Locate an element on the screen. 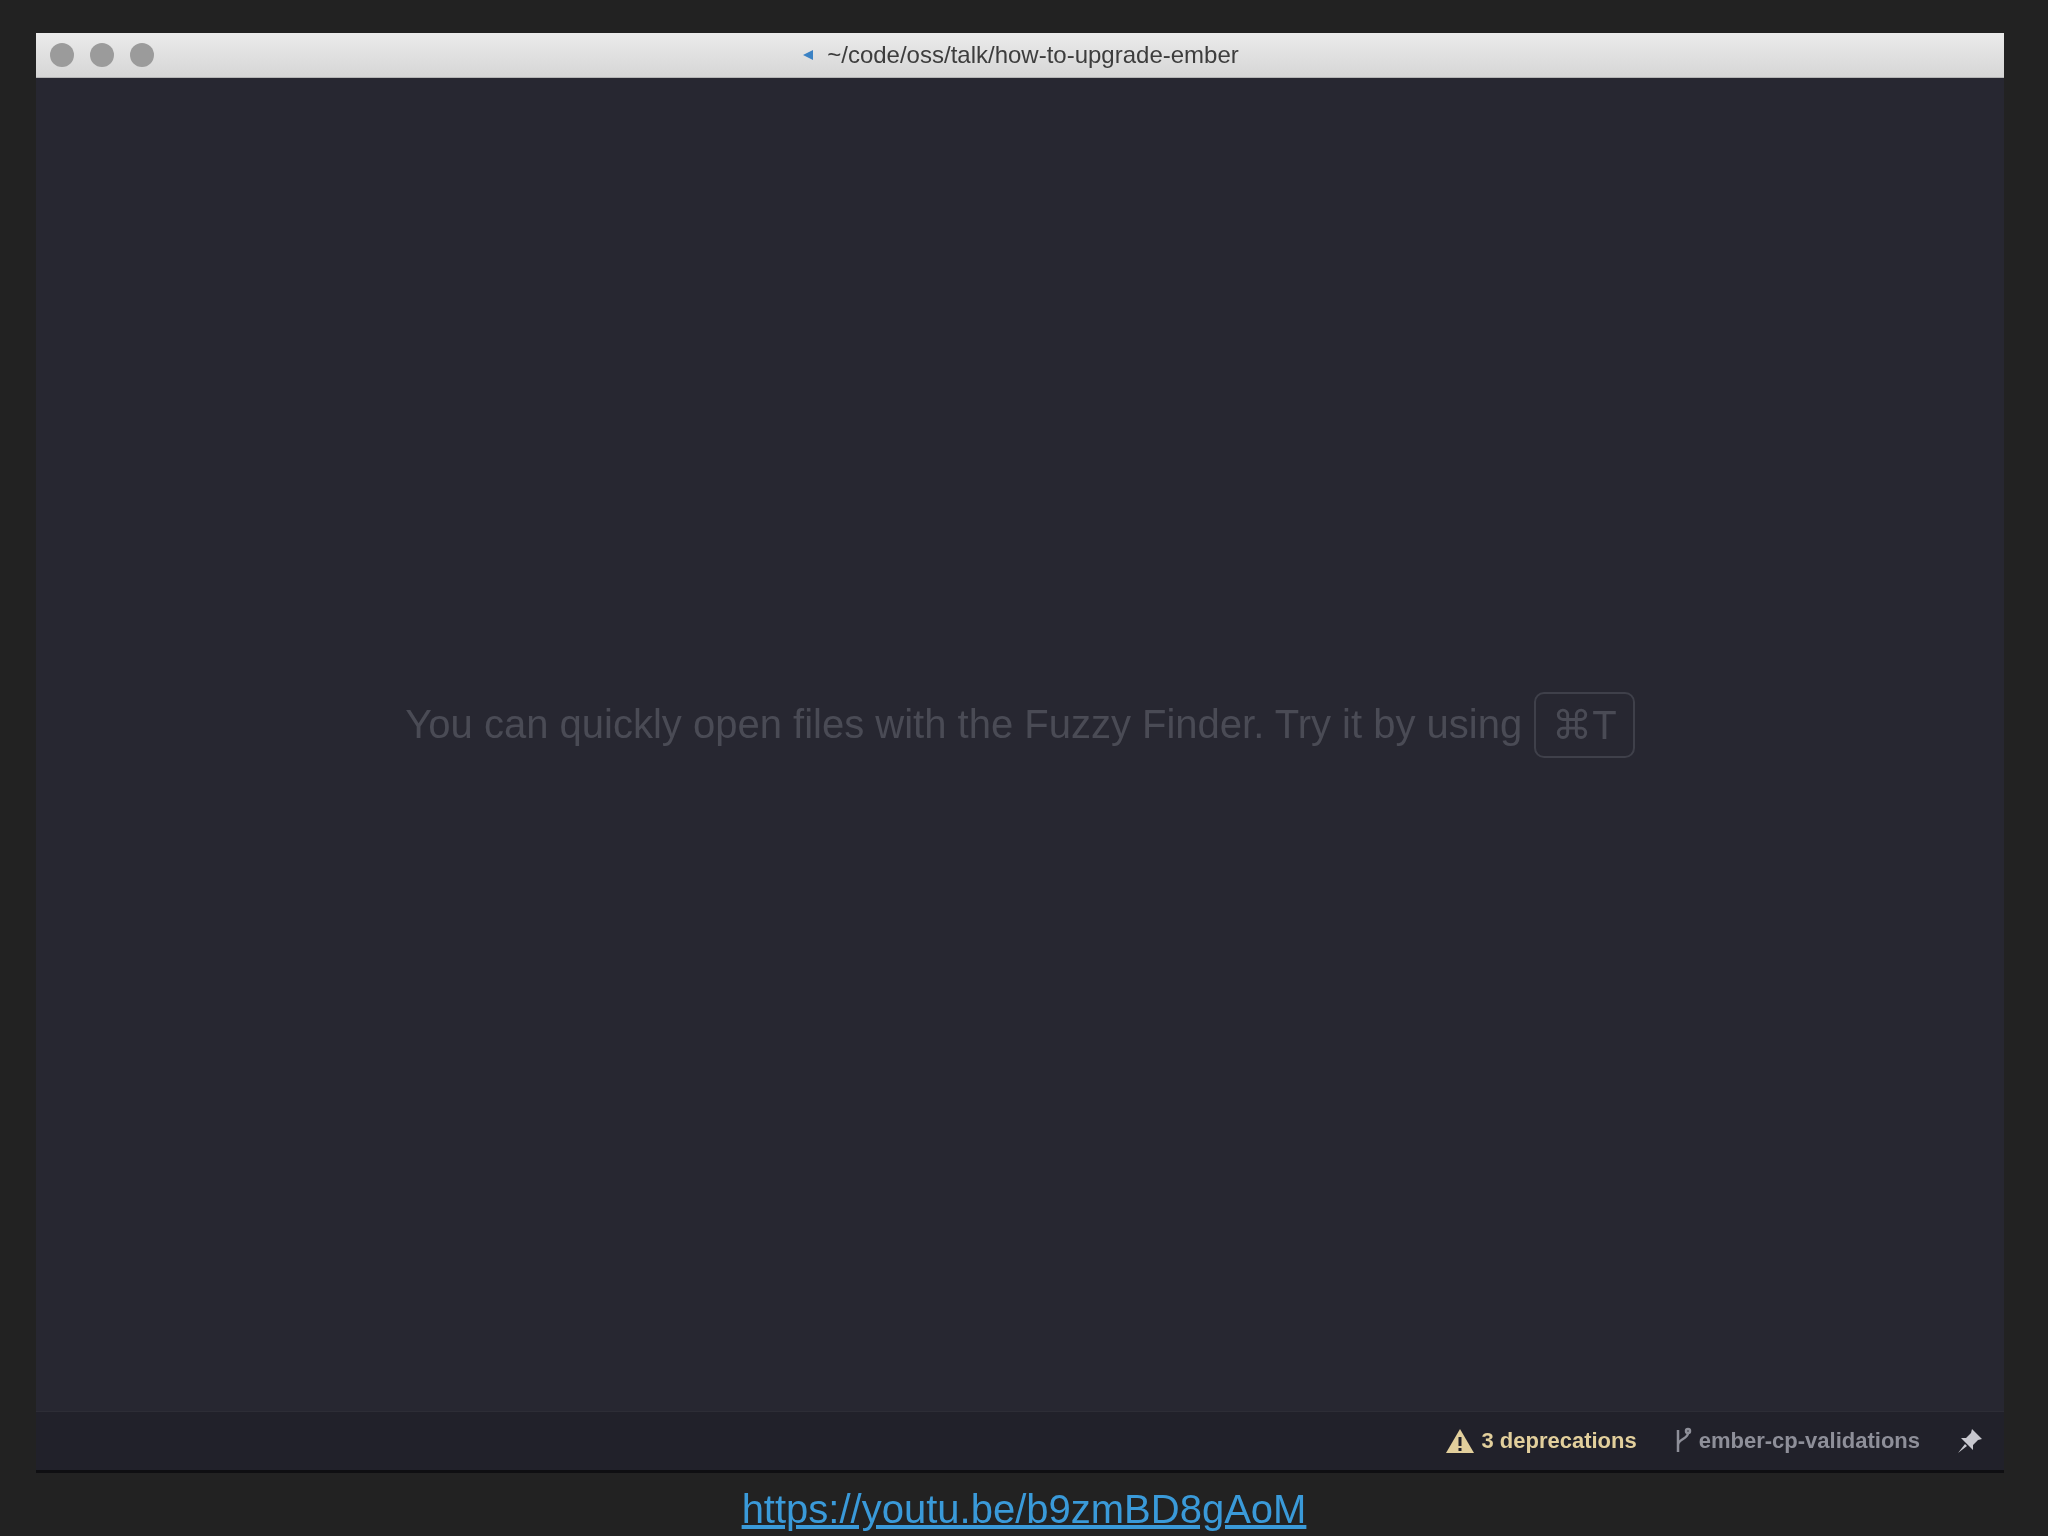 The image size is (2048, 1536). video-link: https://youtu.be/b9zmBD8gAoM is located at coordinates (1024, 1509).